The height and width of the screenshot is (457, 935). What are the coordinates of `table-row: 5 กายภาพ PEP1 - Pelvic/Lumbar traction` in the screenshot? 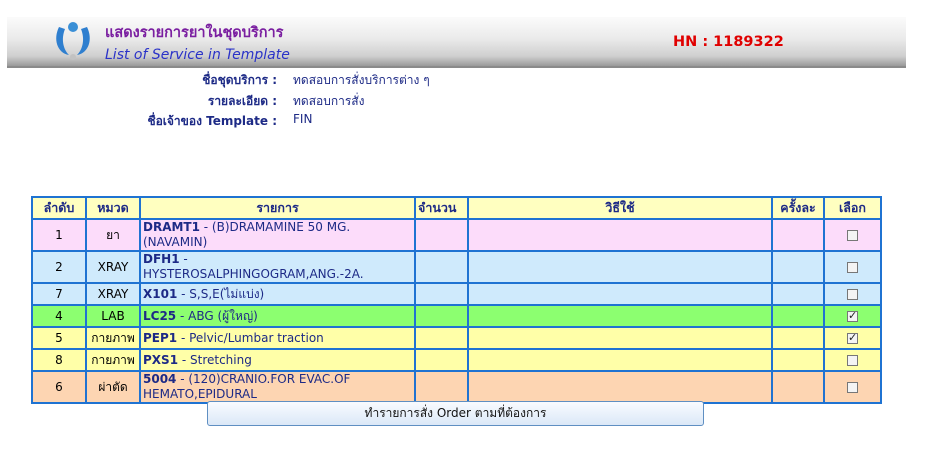 It's located at (456, 338).